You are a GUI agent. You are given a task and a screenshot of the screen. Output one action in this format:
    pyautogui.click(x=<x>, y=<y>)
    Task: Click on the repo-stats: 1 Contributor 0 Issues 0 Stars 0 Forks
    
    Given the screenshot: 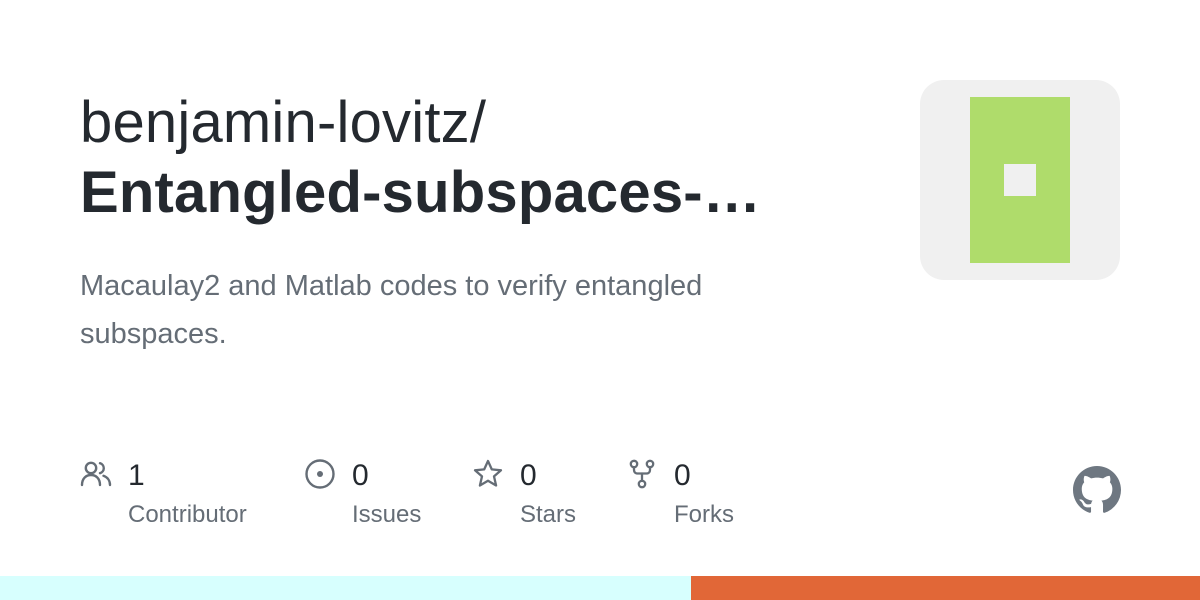 What is the action you would take?
    pyautogui.click(x=480, y=497)
    